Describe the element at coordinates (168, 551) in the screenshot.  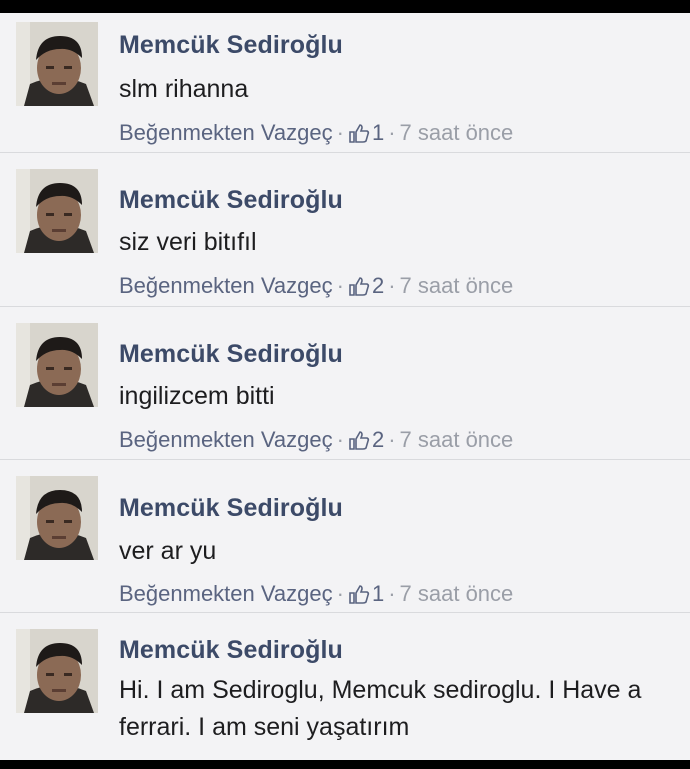
I see `comment-text: ver ar yu` at that location.